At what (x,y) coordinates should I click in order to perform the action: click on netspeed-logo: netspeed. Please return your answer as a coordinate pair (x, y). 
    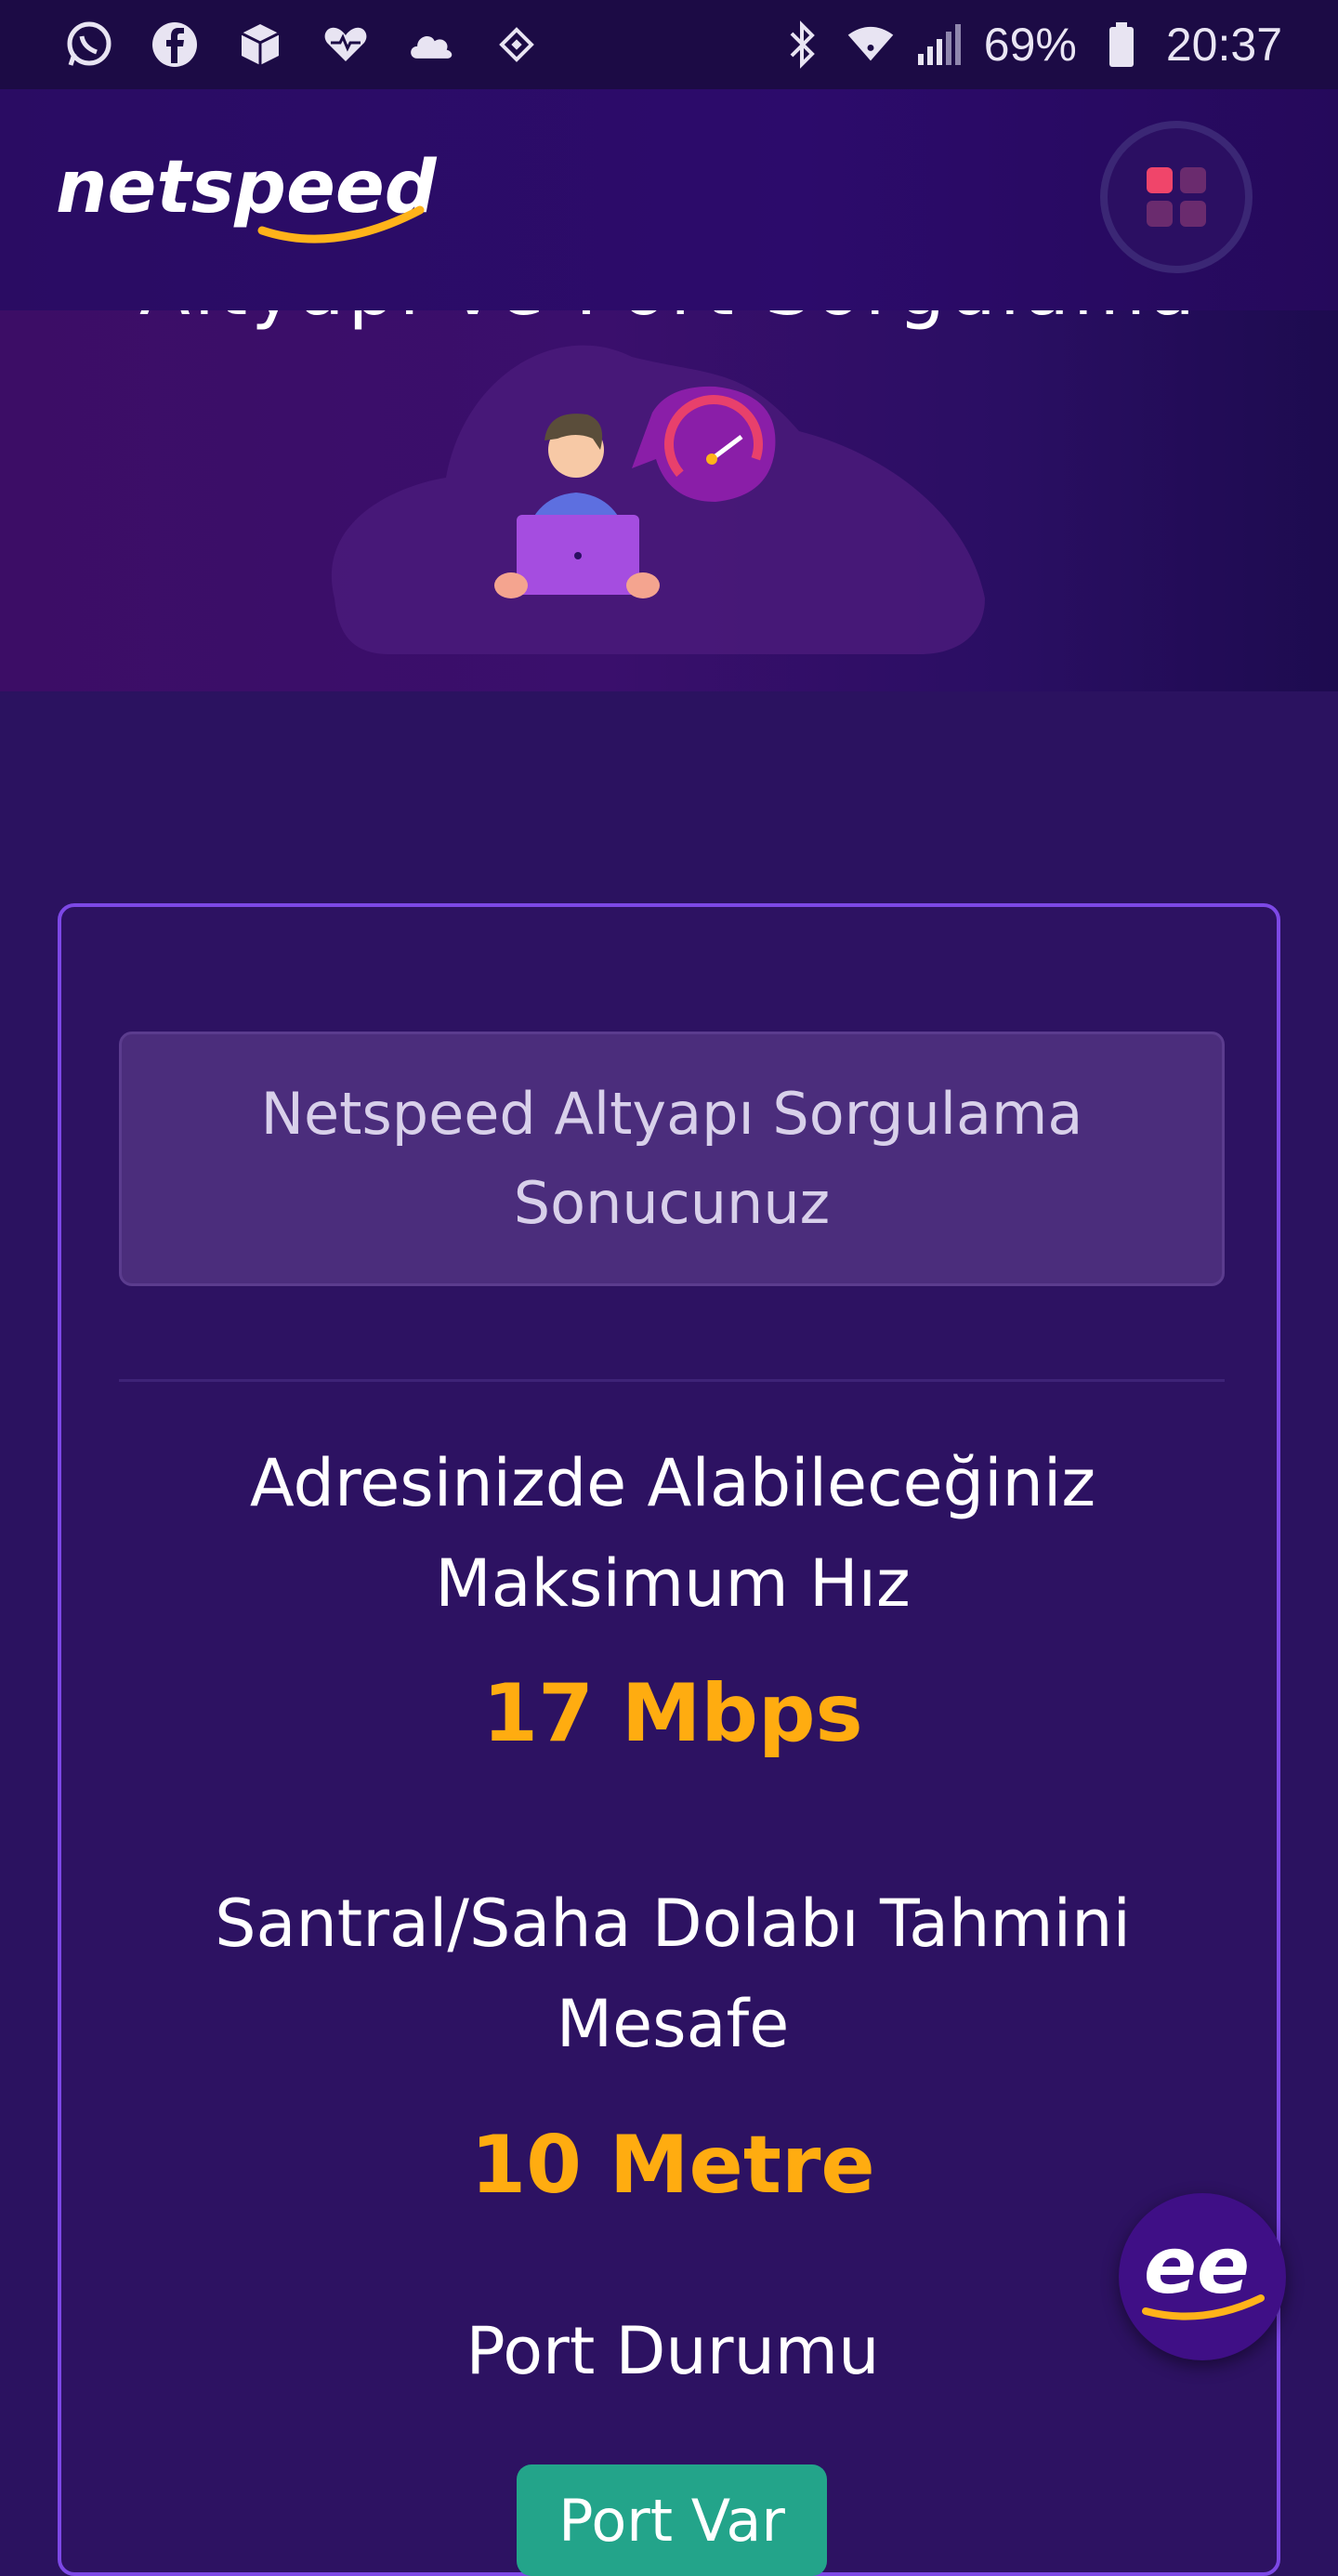
    Looking at the image, I should click on (251, 200).